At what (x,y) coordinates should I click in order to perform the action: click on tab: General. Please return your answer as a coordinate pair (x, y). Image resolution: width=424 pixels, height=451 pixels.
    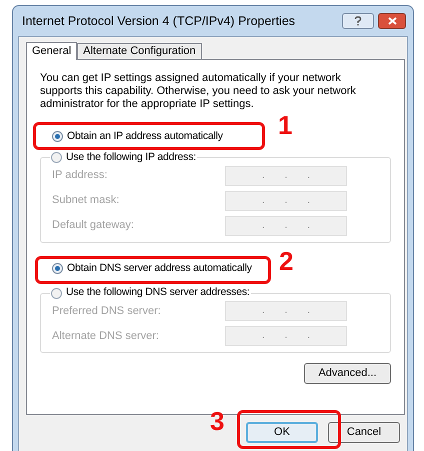
    Looking at the image, I should click on (52, 51).